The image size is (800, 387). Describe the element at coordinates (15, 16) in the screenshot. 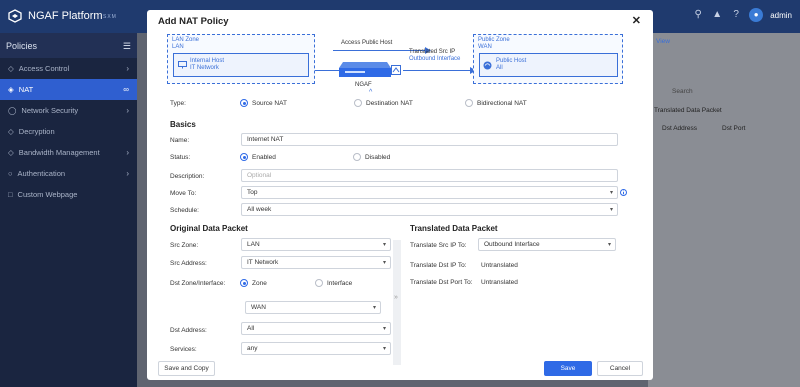

I see `logo-icon` at that location.